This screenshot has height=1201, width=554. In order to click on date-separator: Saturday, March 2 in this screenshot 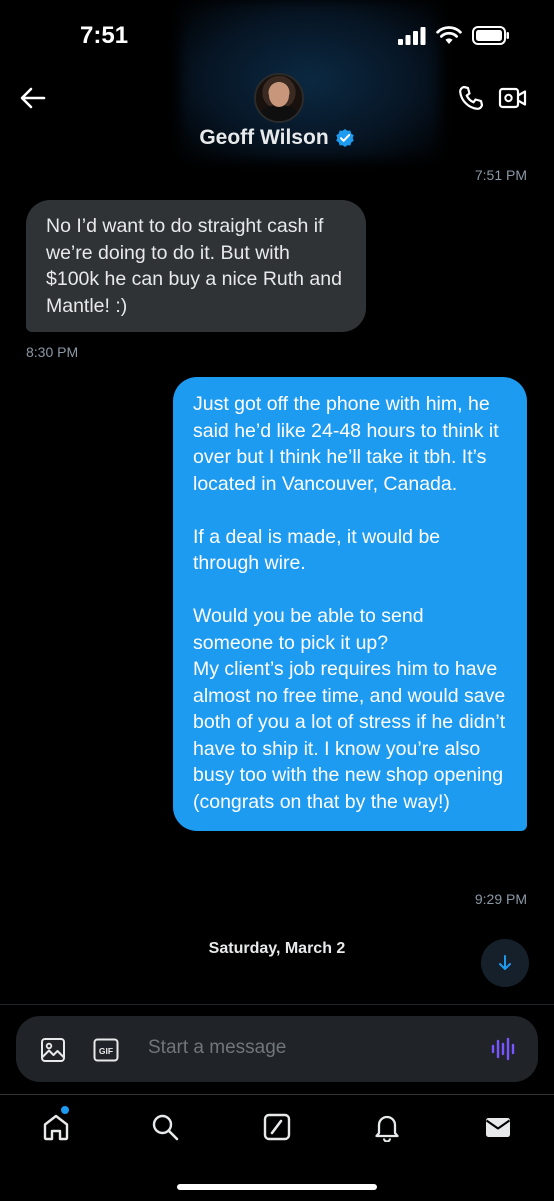, I will do `click(277, 948)`.